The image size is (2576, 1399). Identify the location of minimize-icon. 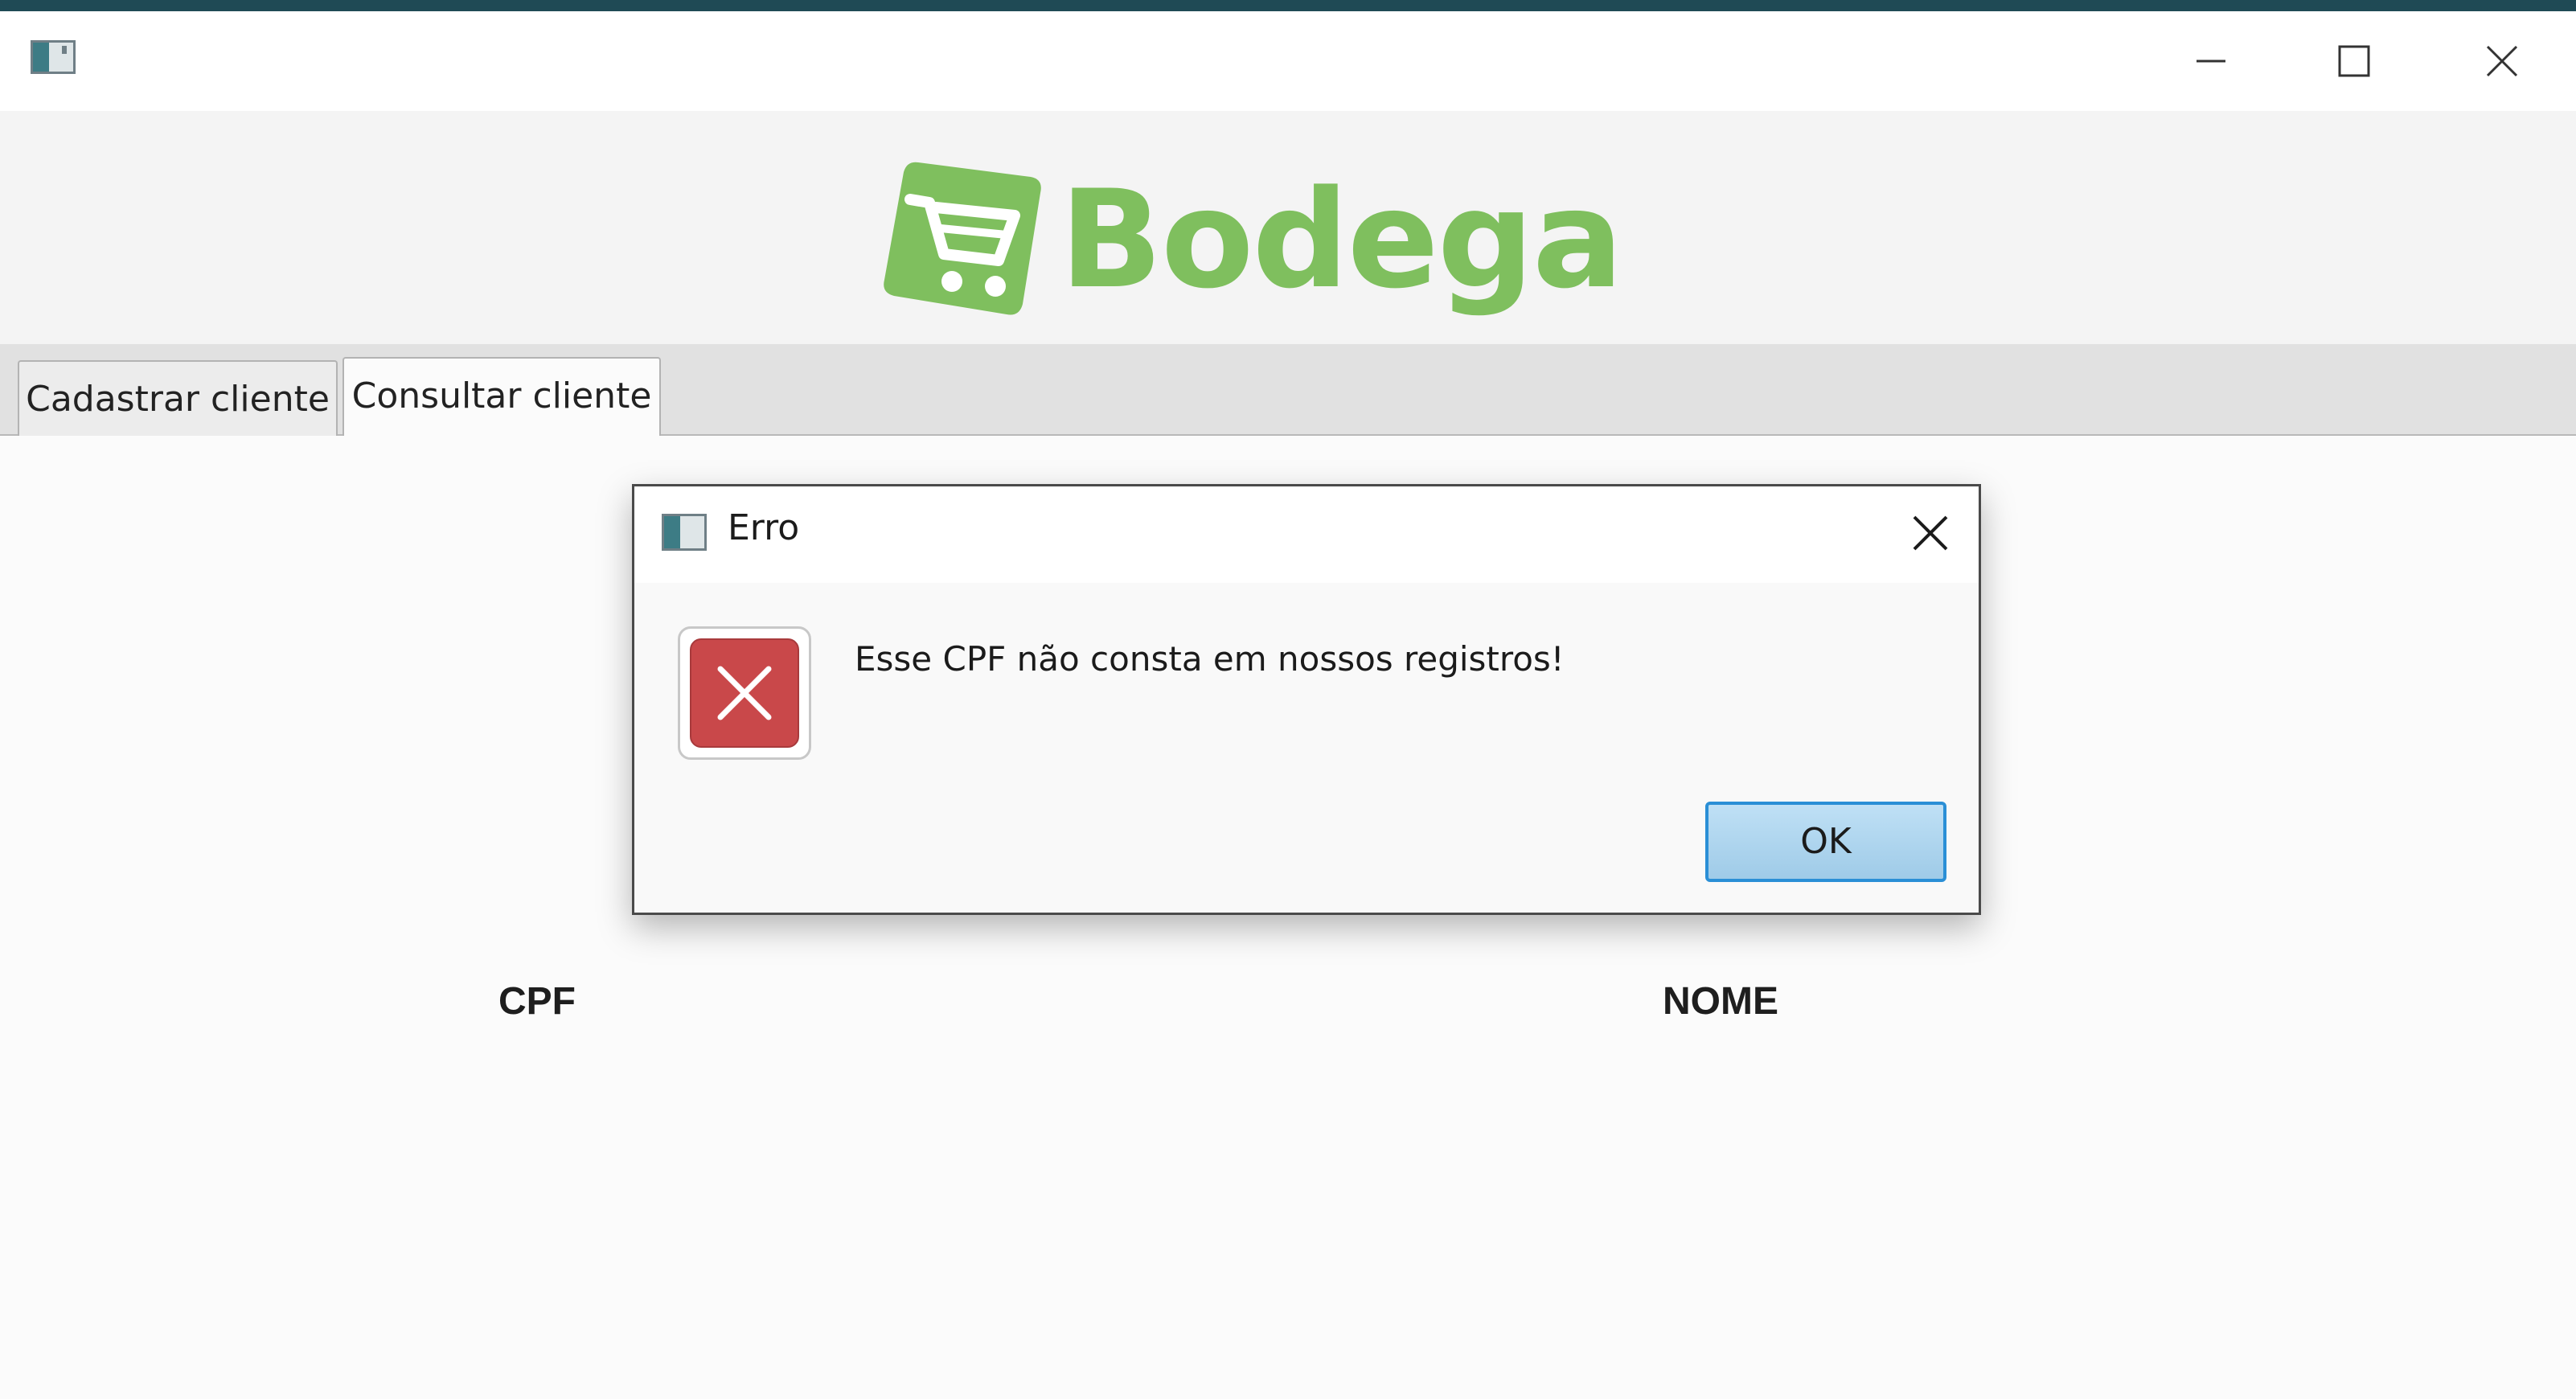
(2211, 61).